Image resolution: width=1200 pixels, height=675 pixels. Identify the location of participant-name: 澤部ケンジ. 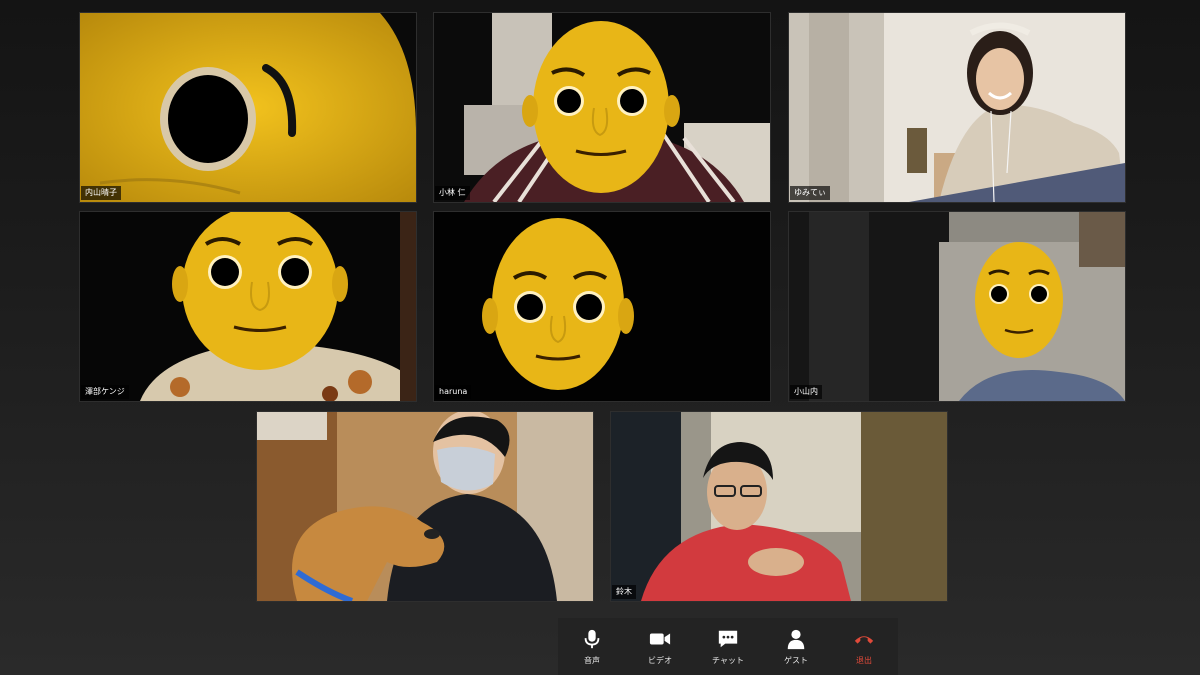
(105, 392).